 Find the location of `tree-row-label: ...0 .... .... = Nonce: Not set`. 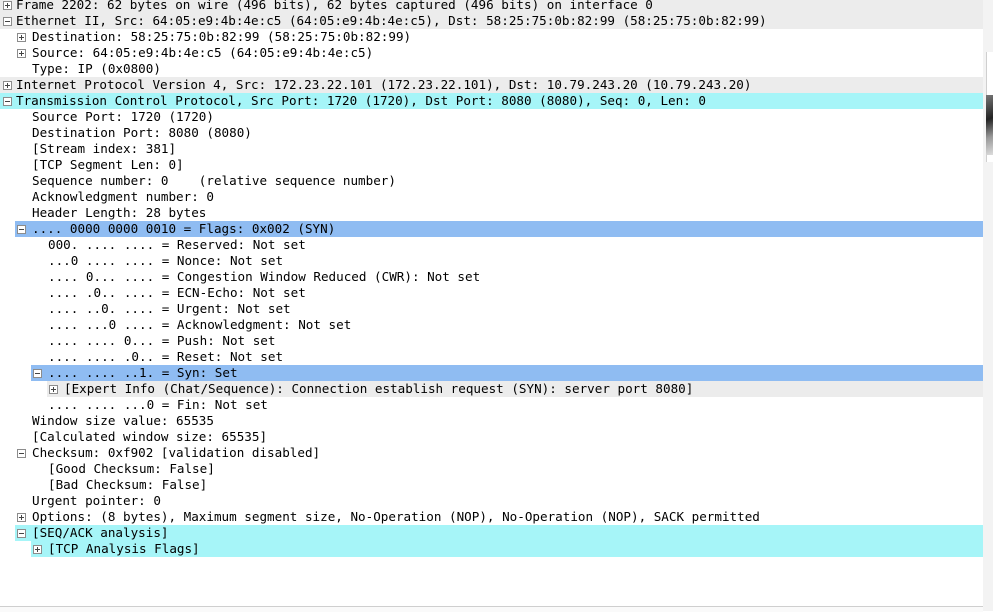

tree-row-label: ...0 .... .... = Nonce: Not set is located at coordinates (166, 260).